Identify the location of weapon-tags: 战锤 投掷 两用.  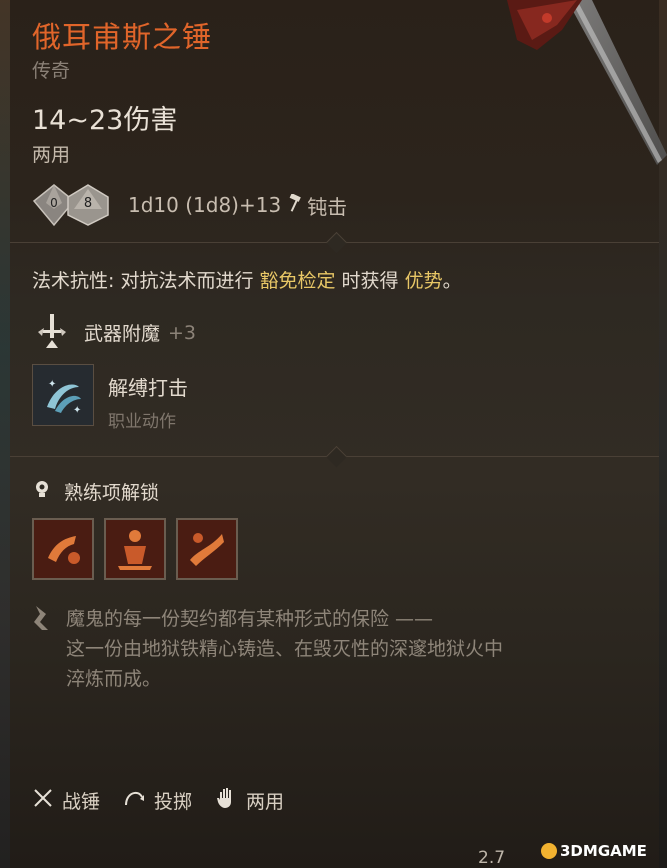
(169, 800).